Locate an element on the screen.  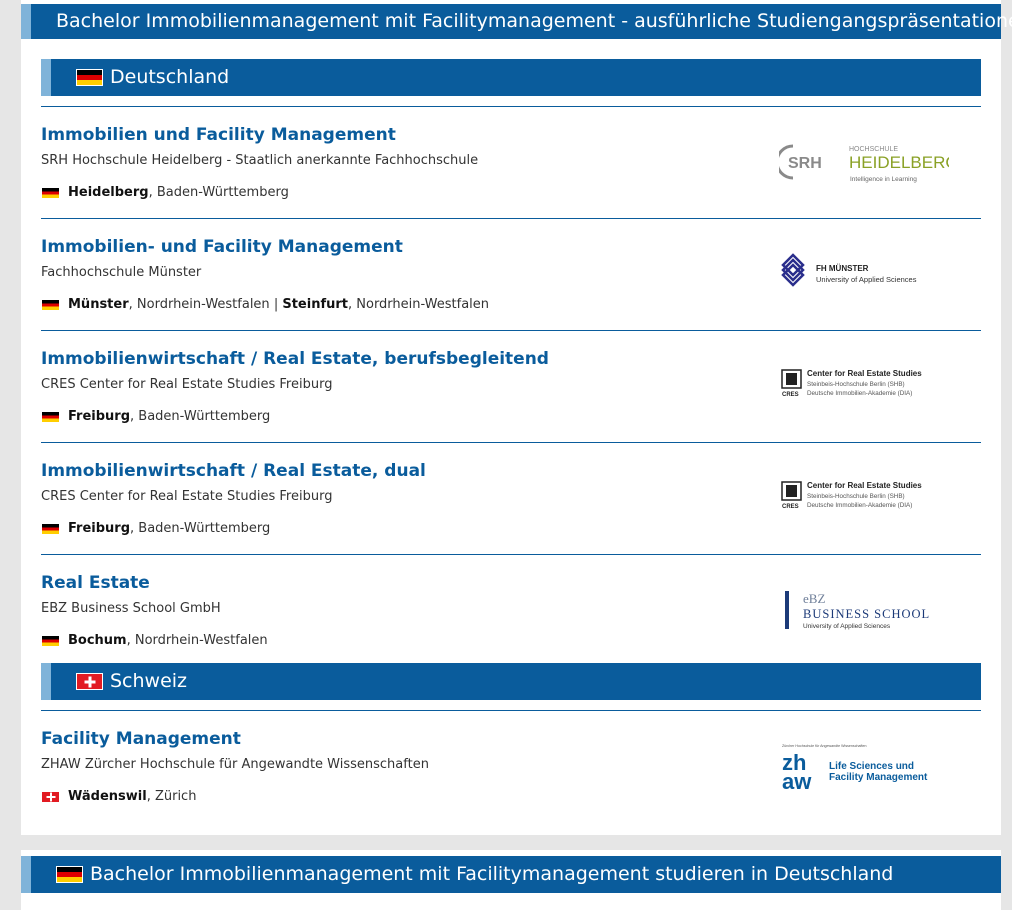
school-name: EBZ Business School GmbH is located at coordinates (131, 608).